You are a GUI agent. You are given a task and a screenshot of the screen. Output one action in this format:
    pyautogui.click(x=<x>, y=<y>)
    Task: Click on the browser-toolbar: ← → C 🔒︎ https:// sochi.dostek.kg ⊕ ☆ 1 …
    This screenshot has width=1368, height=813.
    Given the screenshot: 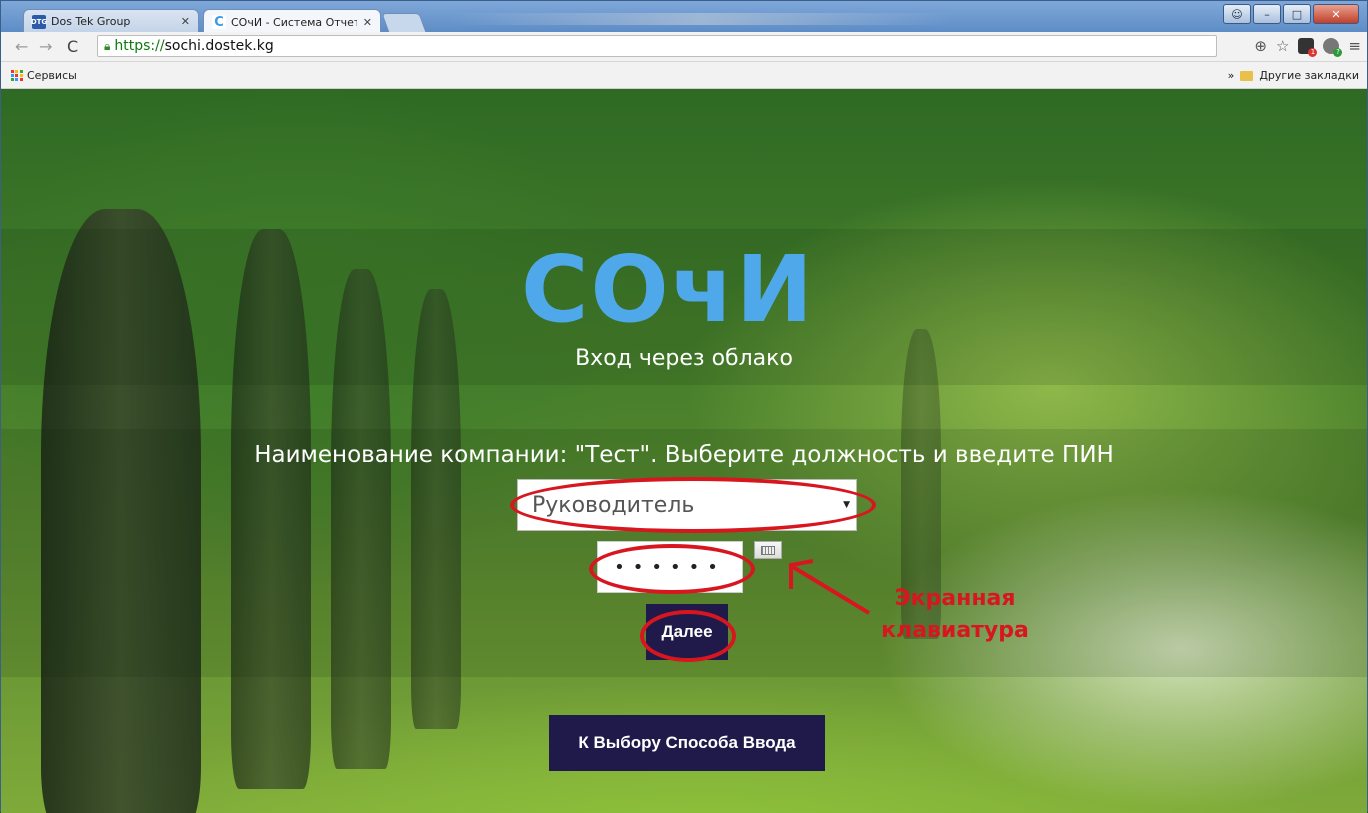 What is the action you would take?
    pyautogui.click(x=684, y=47)
    